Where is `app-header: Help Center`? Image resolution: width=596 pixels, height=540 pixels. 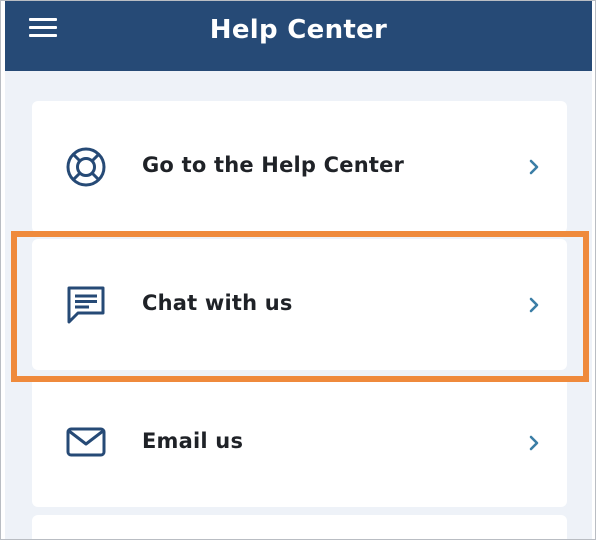
app-header: Help Center is located at coordinates (298, 36).